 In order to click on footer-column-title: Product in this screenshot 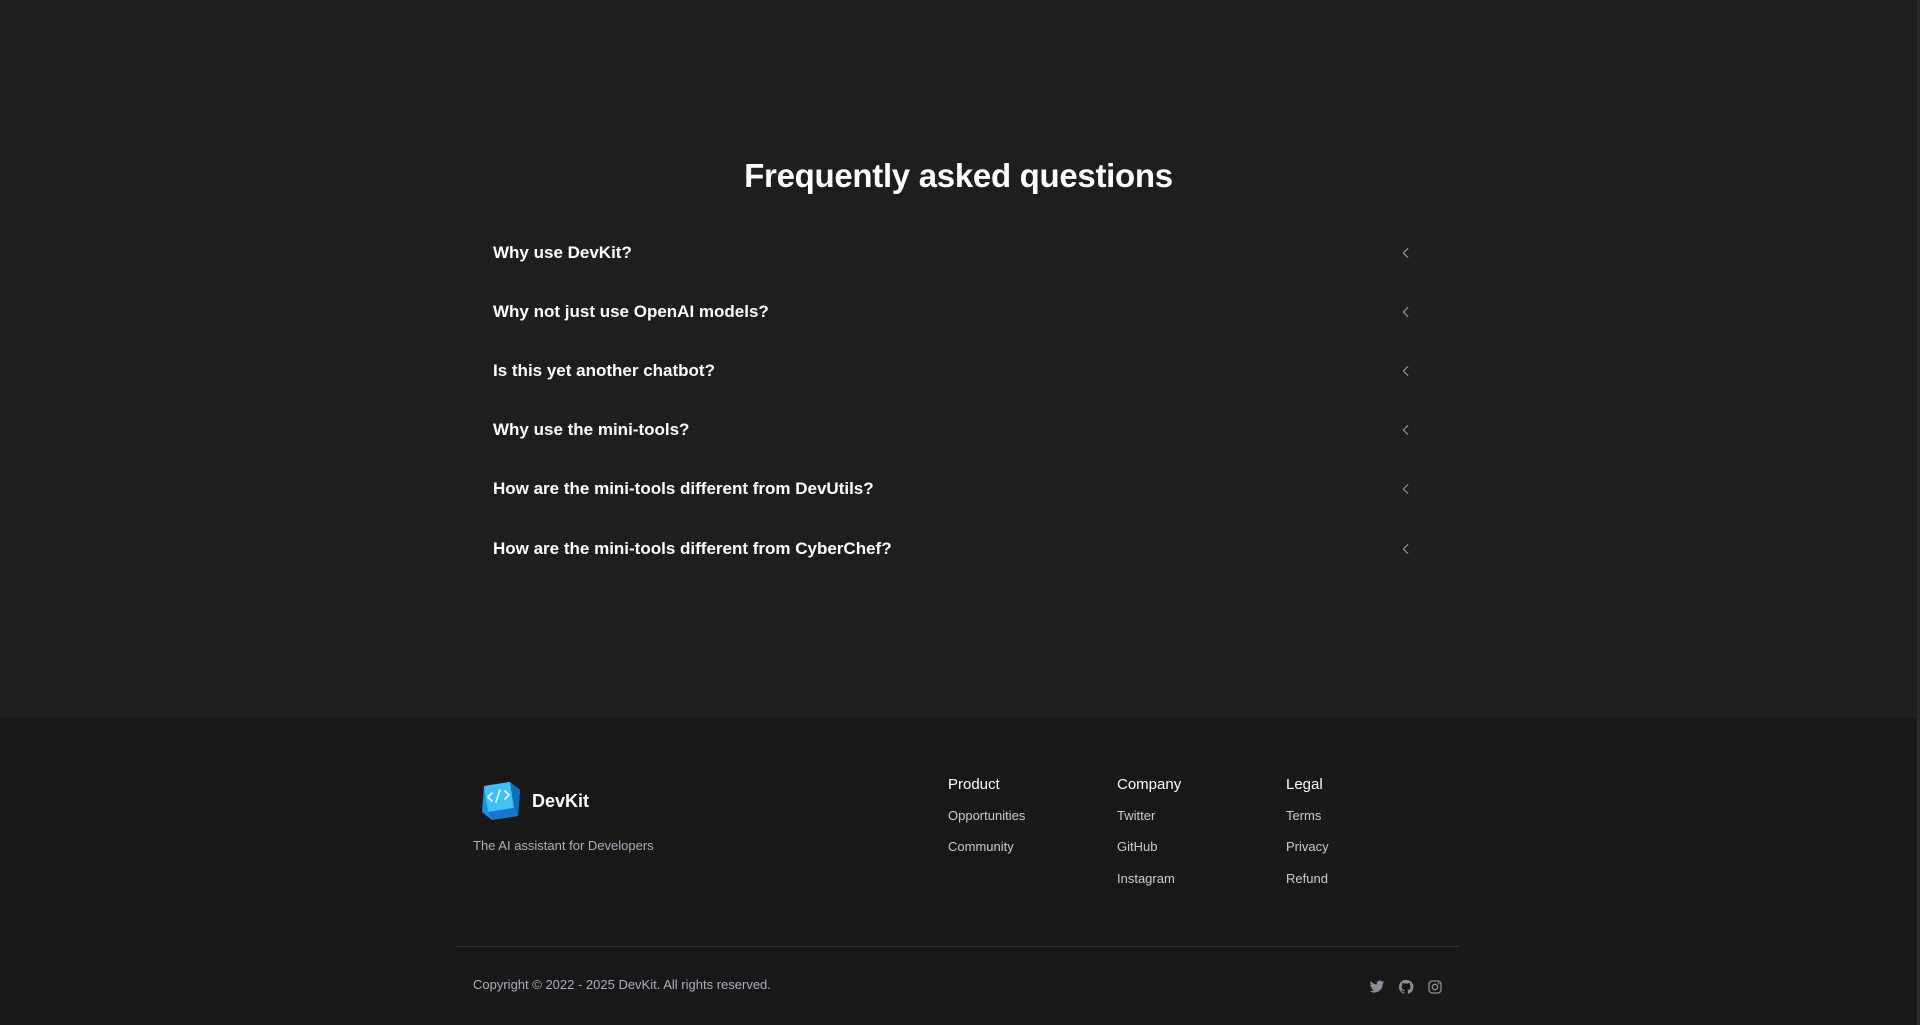, I will do `click(974, 784)`.